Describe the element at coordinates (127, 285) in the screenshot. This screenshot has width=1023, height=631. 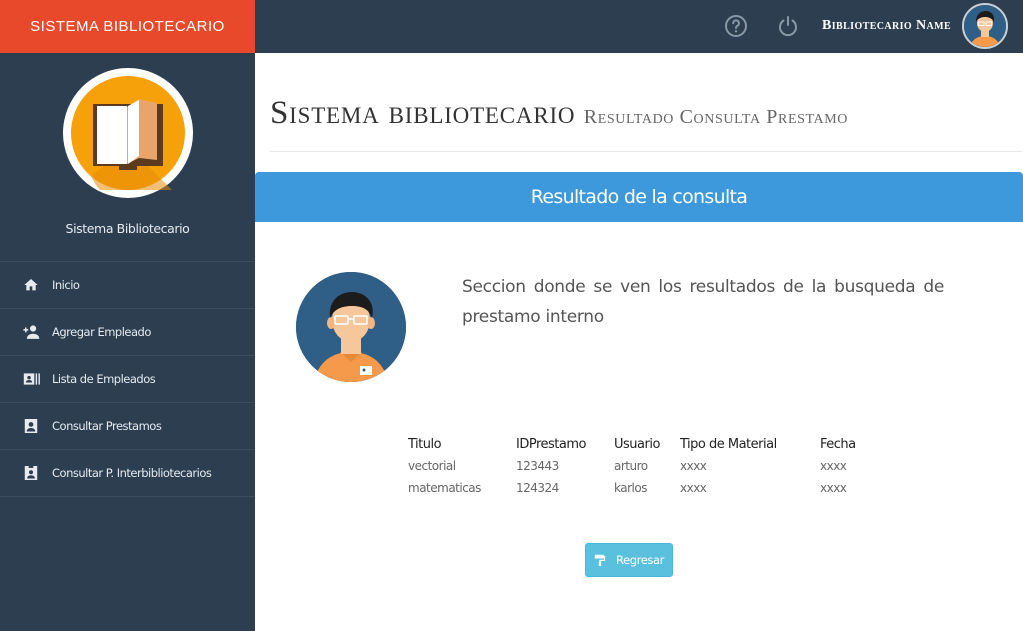
I see `sidebar-item-inicio: Inicio` at that location.